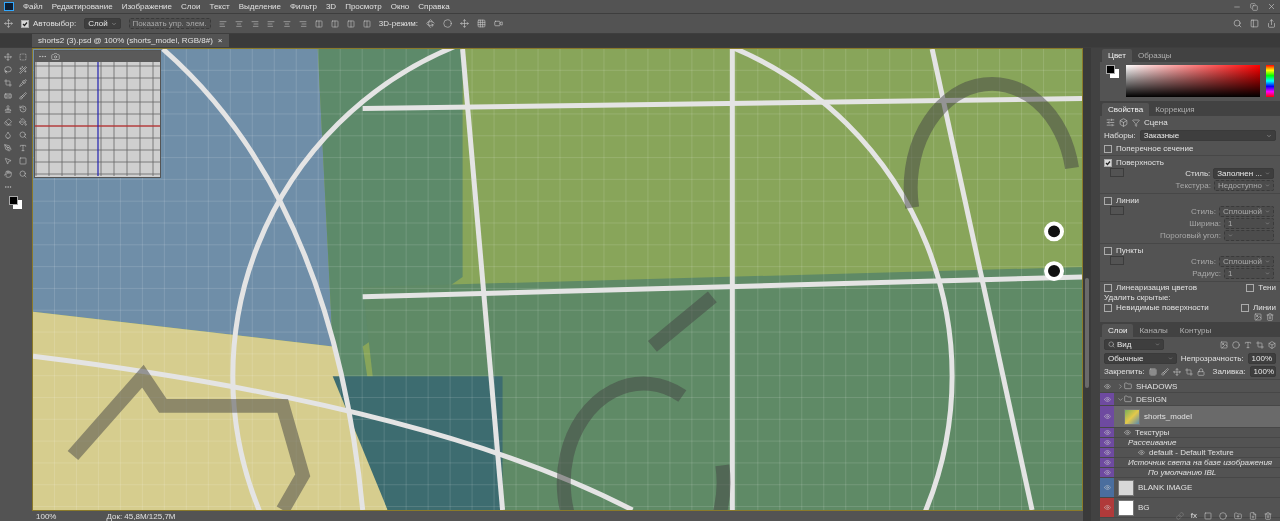  Describe the element at coordinates (8, 121) in the screenshot. I see `eraser-icon` at that location.